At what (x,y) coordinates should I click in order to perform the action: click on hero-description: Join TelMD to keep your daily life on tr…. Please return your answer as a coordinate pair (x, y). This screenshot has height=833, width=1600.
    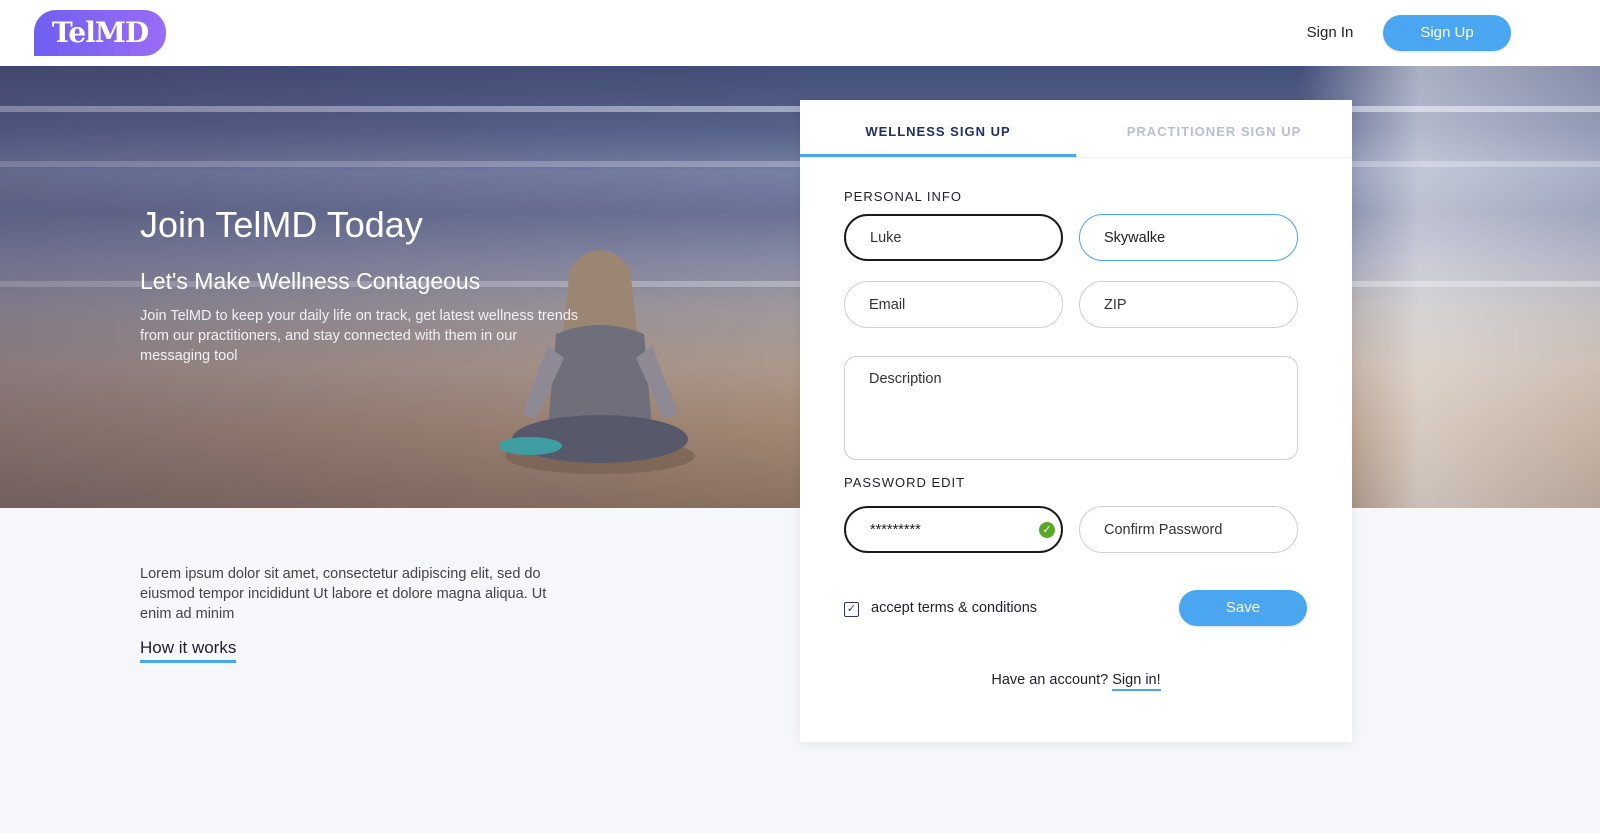
    Looking at the image, I should click on (359, 336).